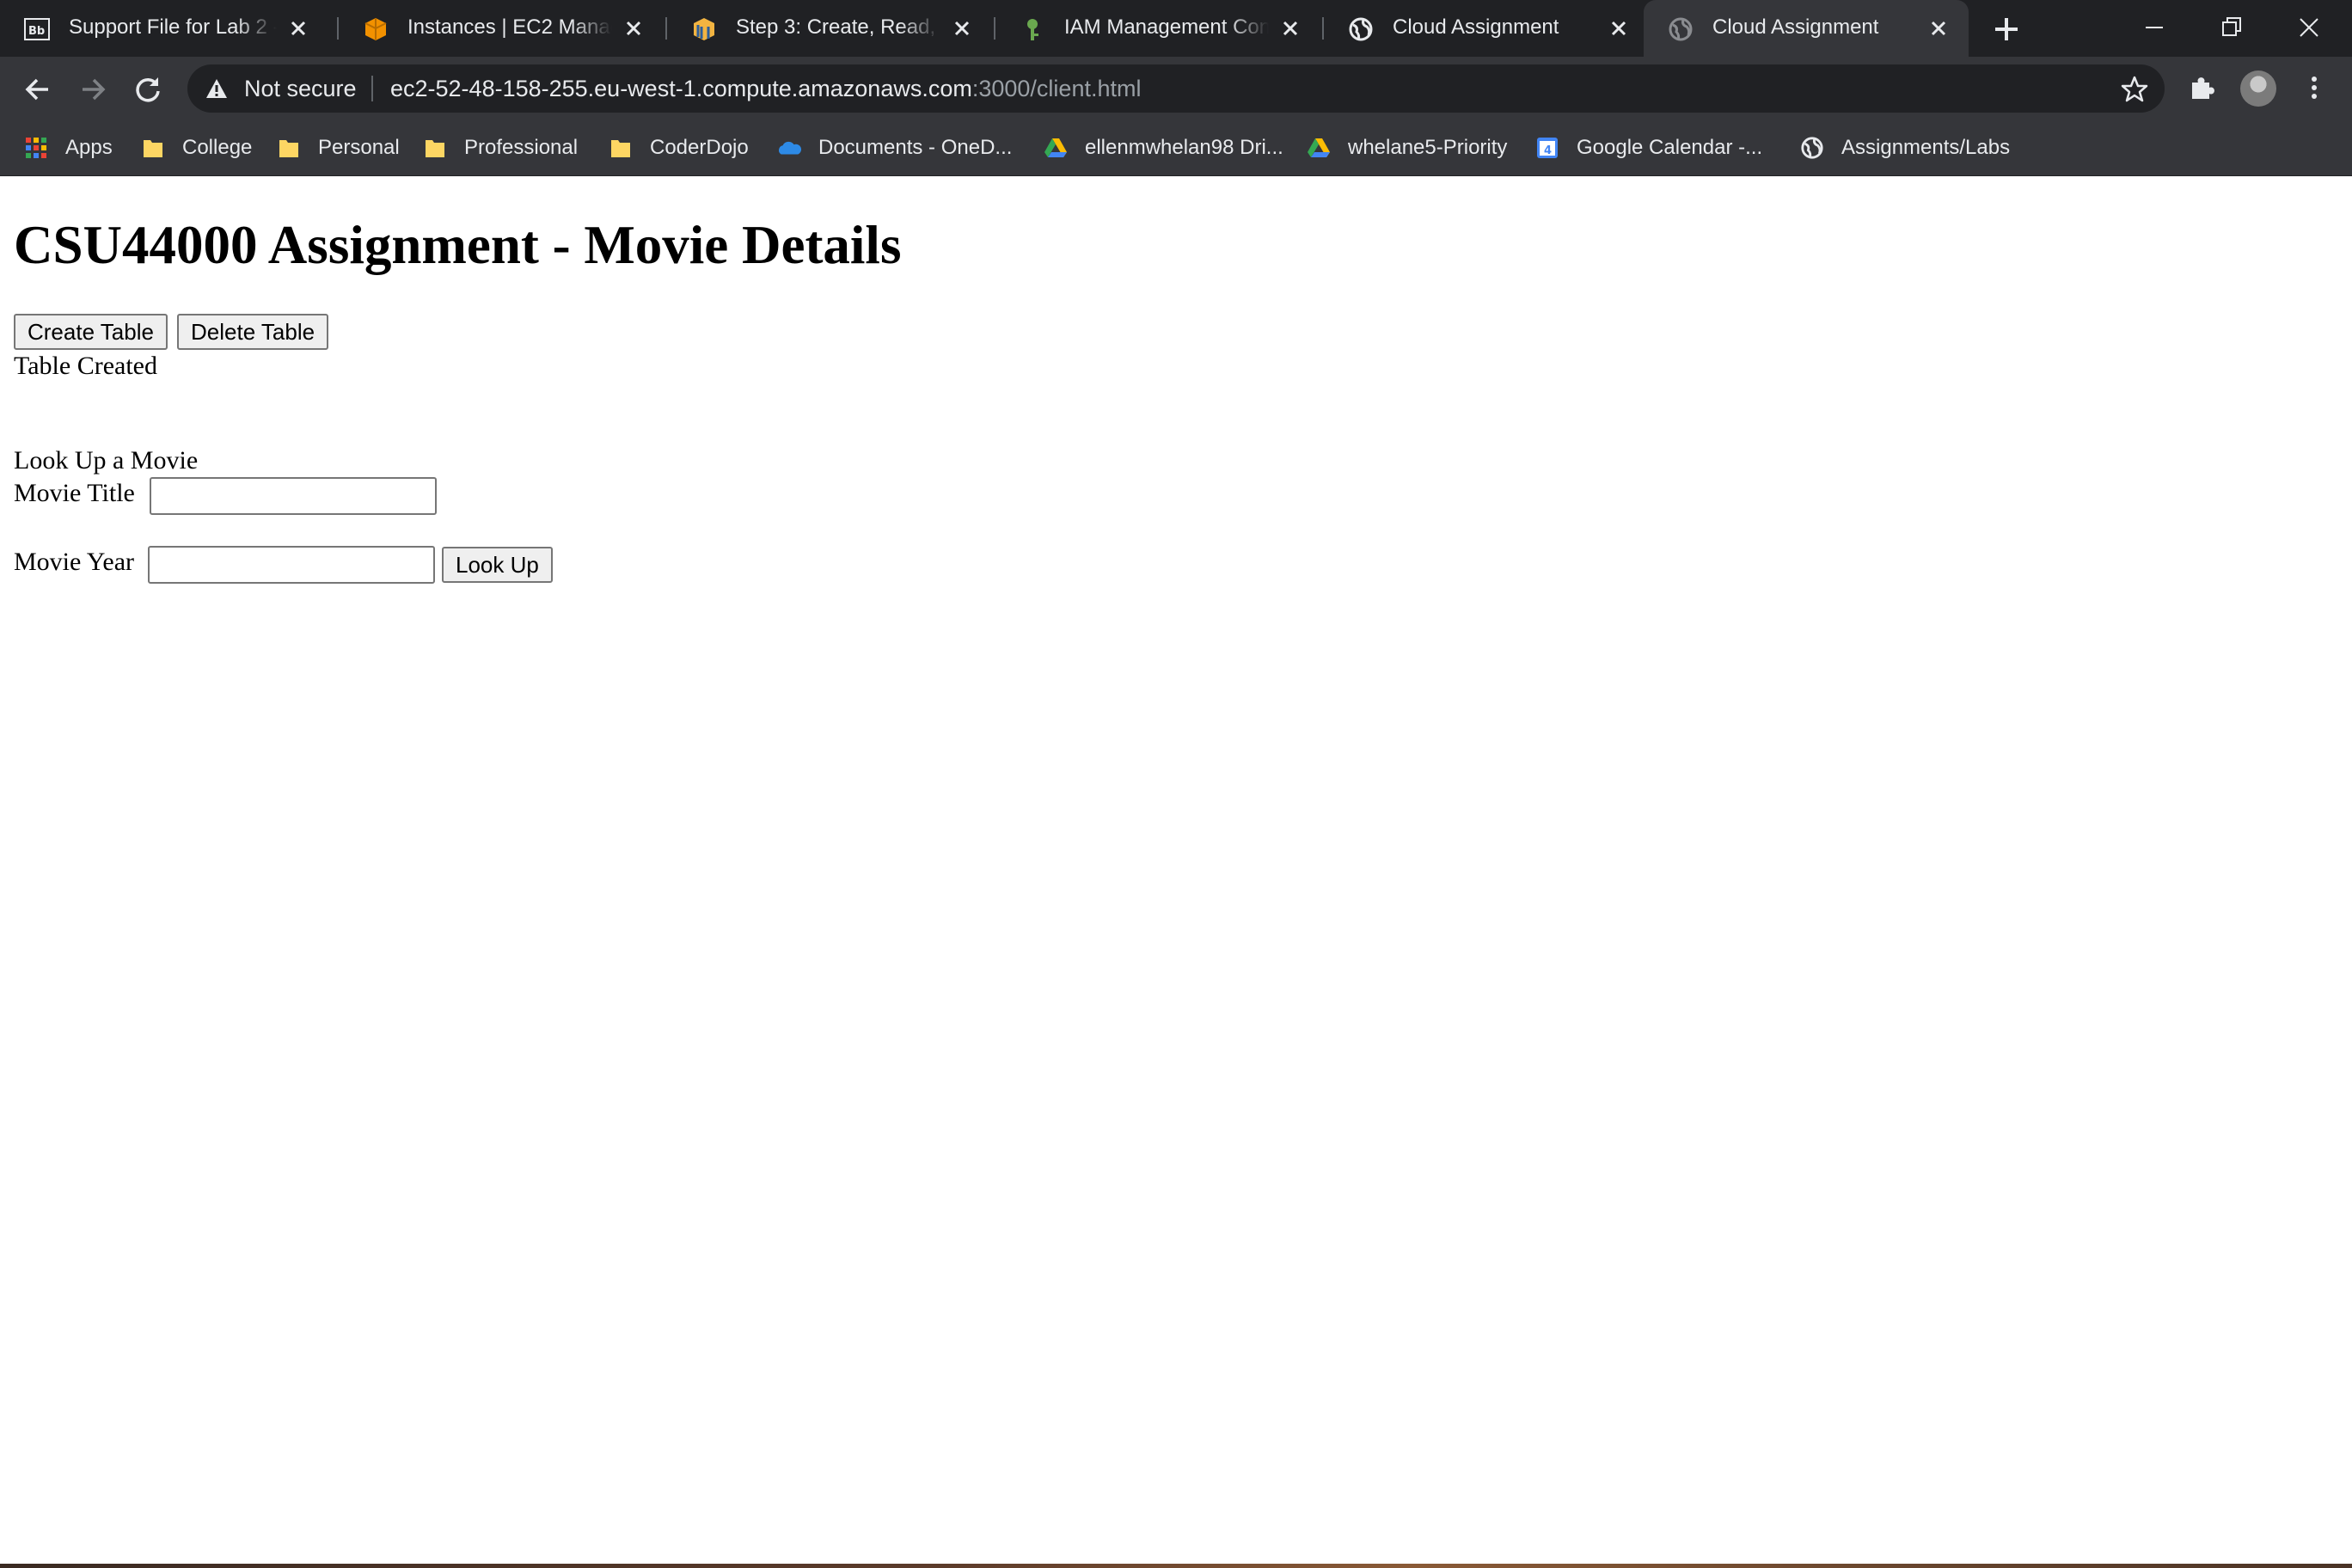 The height and width of the screenshot is (1568, 2352). I want to click on bookmark-apps: Apps, so click(68, 148).